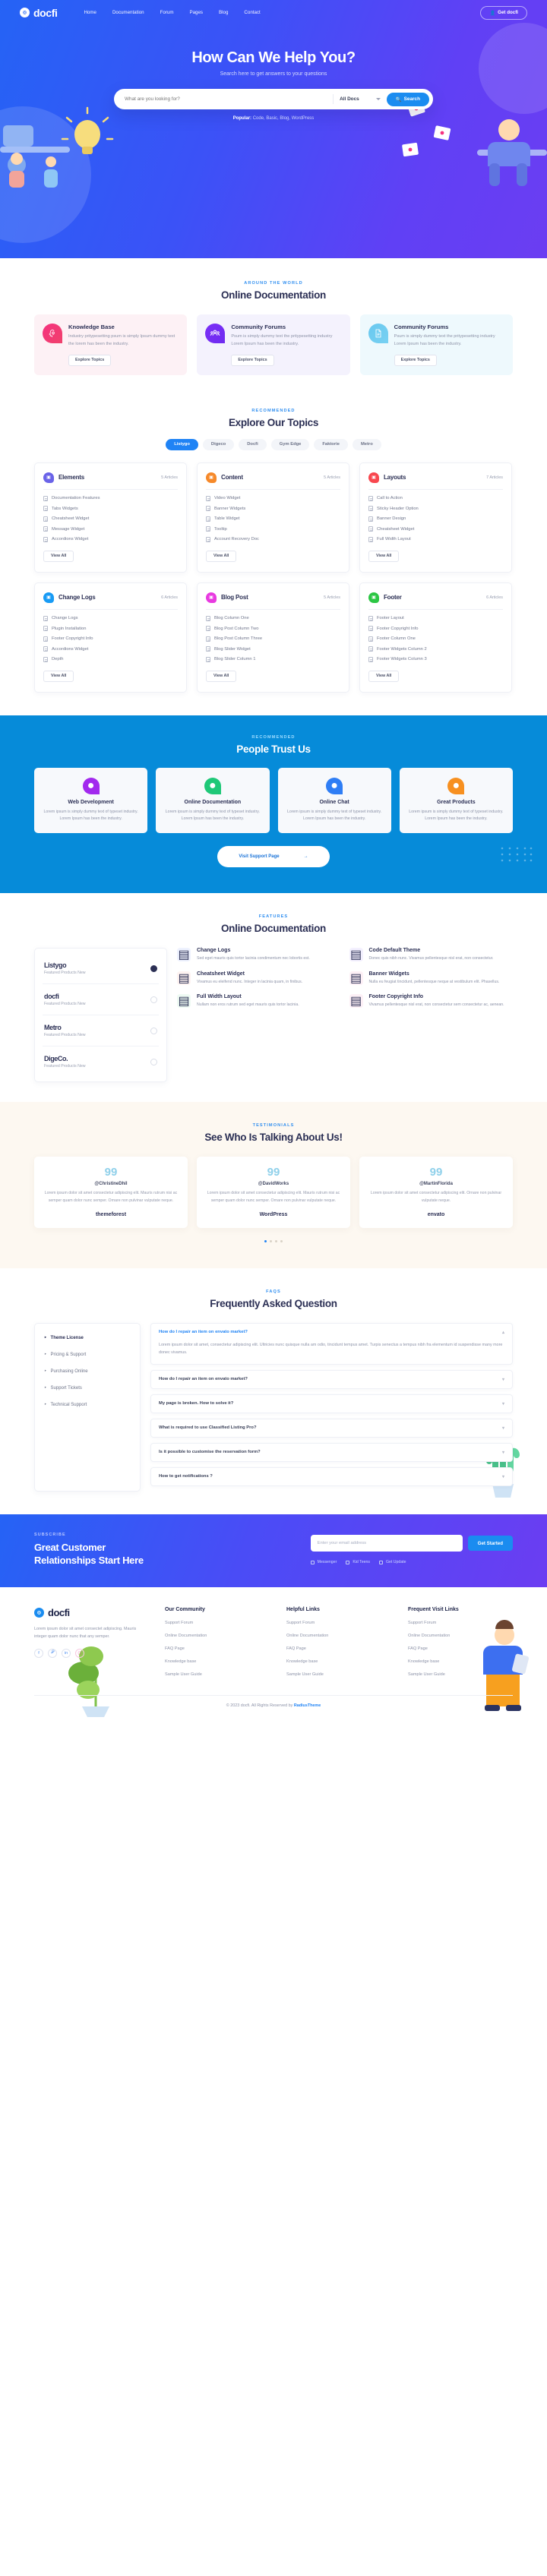 This screenshot has height=2576, width=547. I want to click on topic-list-item: Blog Post Column Two, so click(273, 629).